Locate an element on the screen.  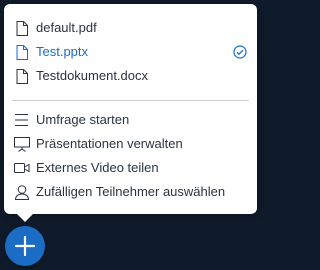
user-icon is located at coordinates (22, 192).